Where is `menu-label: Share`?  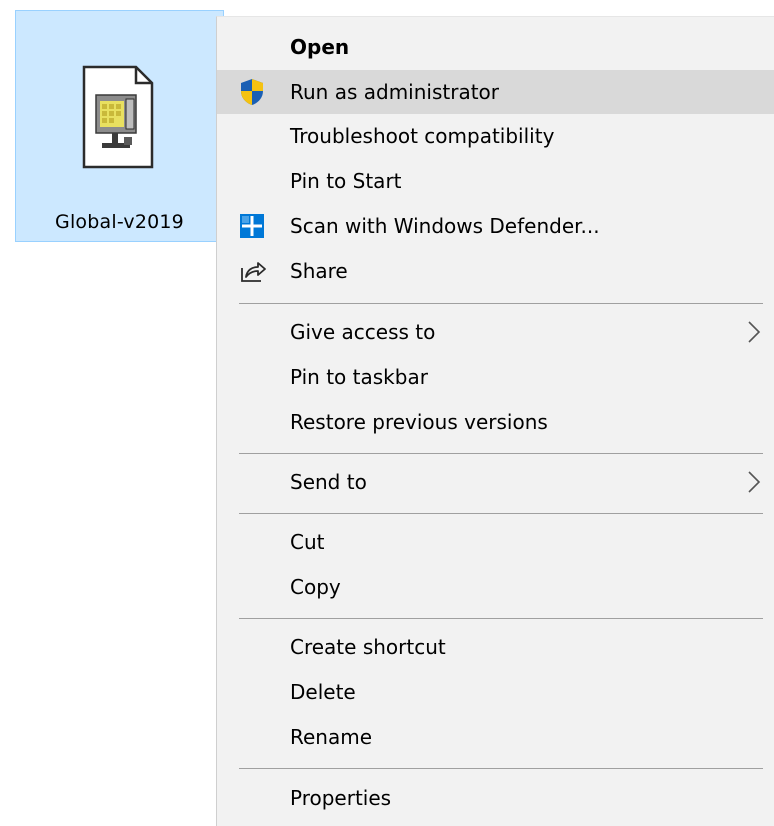
menu-label: Share is located at coordinates (319, 271).